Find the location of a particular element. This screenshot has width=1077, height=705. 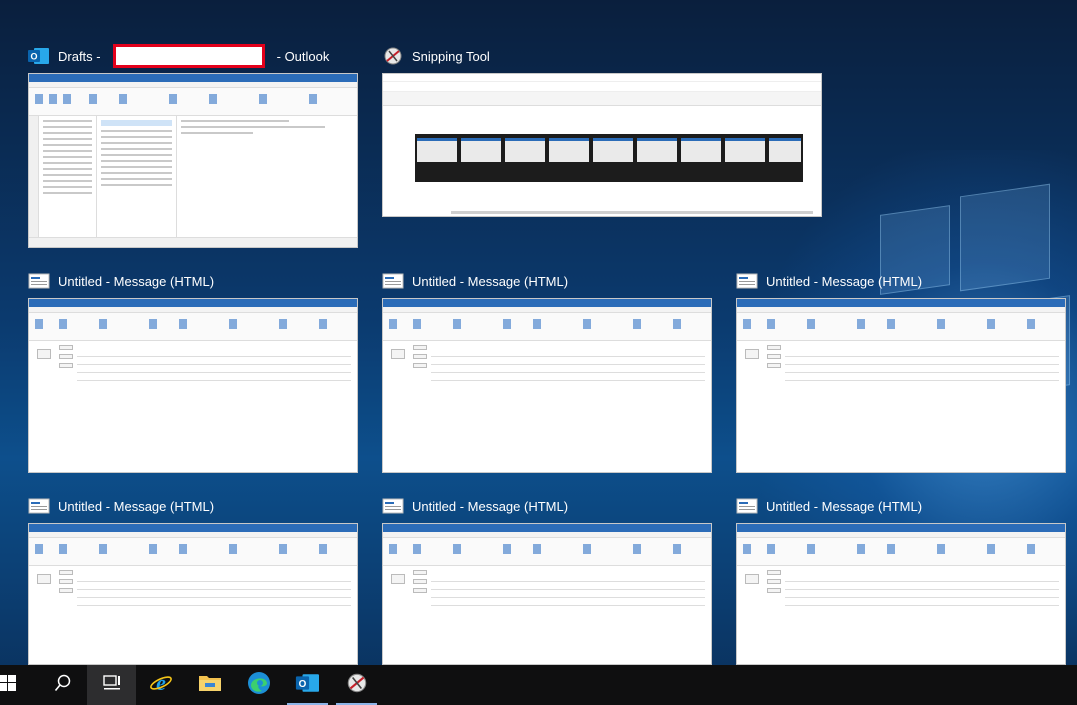

thumb-toolbar is located at coordinates (602, 99).